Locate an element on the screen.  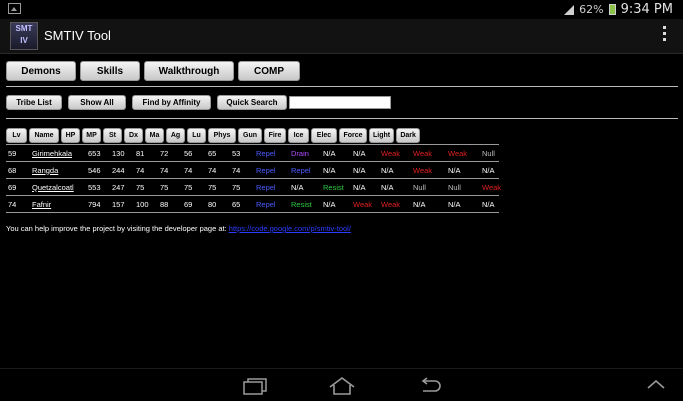
battery-percent: 62% is located at coordinates (591, 9).